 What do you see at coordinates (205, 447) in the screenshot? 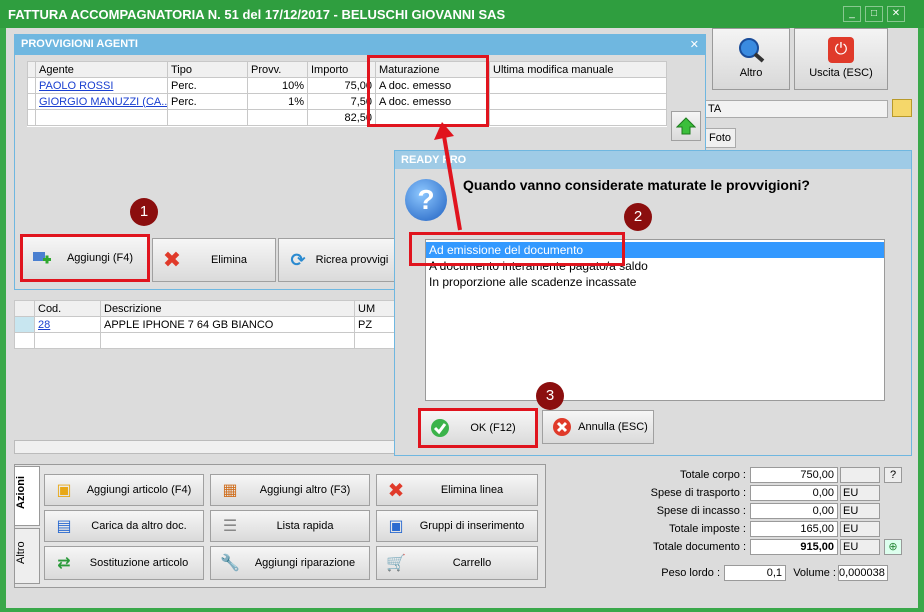
I see `horizontal-scrollbar` at bounding box center [205, 447].